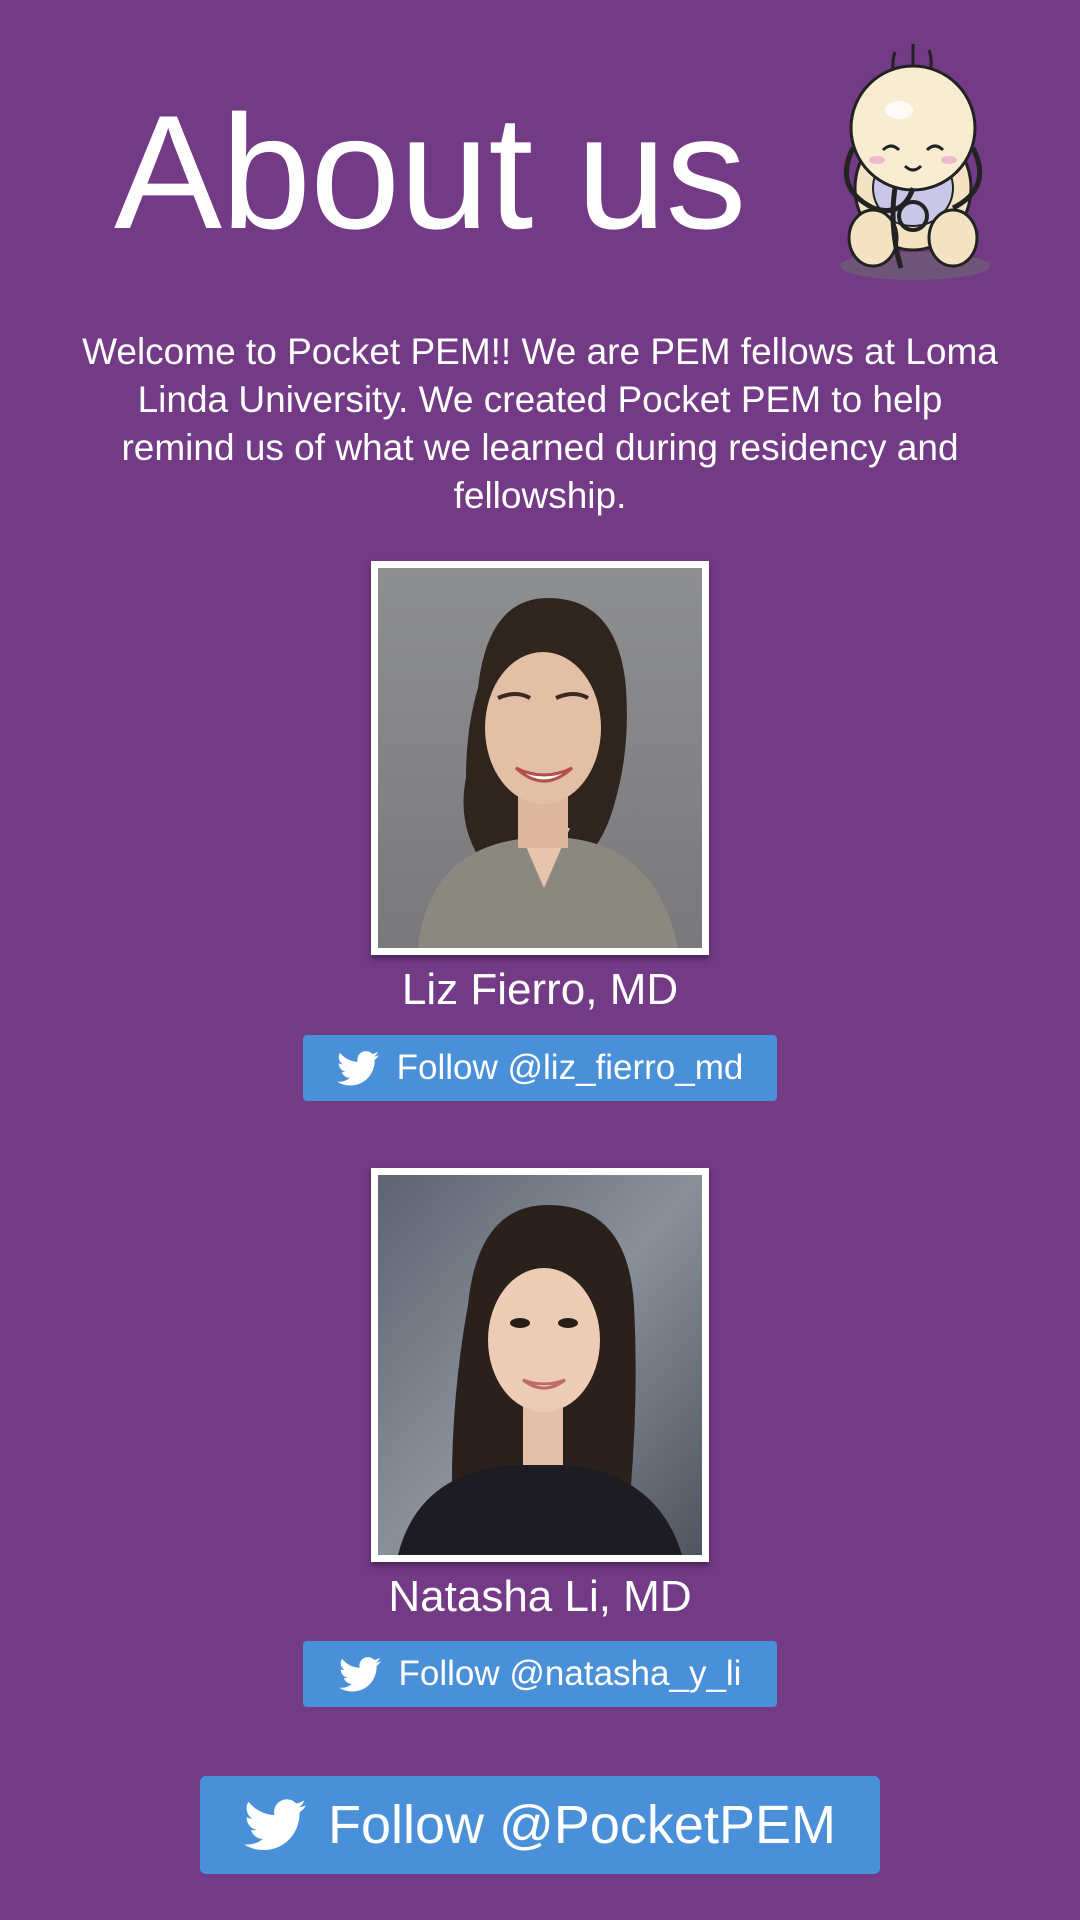  What do you see at coordinates (582, 1825) in the screenshot?
I see `follow-label: Follow @PocketPEM` at bounding box center [582, 1825].